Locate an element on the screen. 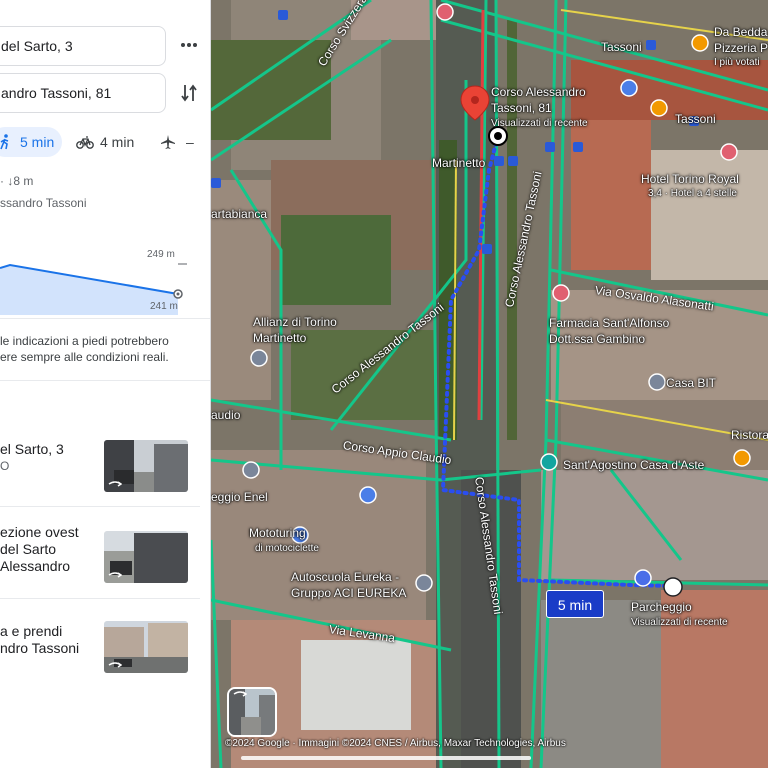 This screenshot has height=768, width=768. home-indicator is located at coordinates (386, 758).